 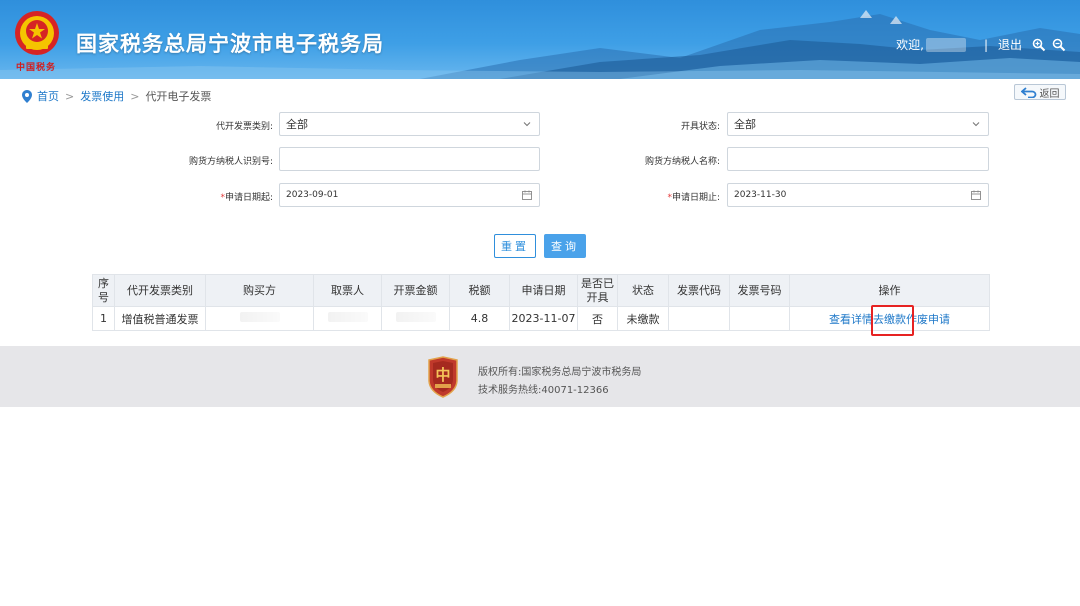 I want to click on col-header: 代开发票类别, so click(x=160, y=290).